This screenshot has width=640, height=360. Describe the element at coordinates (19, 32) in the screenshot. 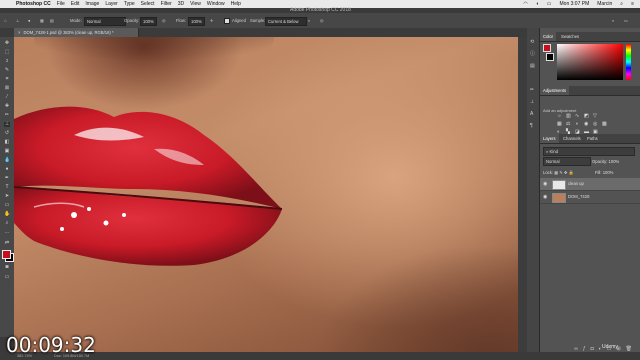

I see `close-icon: ×` at that location.